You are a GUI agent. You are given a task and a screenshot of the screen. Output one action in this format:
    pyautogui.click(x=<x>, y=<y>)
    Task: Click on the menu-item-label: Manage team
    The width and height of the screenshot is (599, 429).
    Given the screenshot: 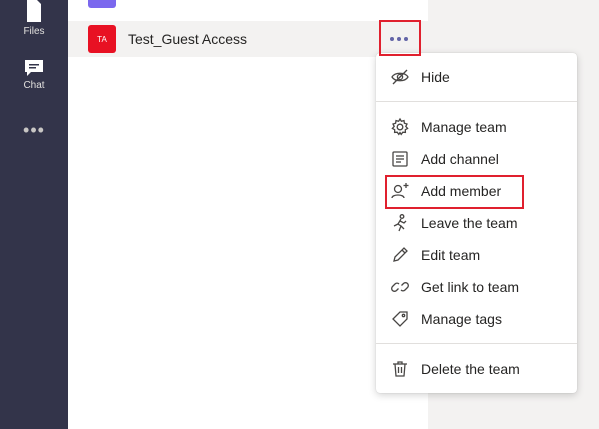 What is the action you would take?
    pyautogui.click(x=464, y=127)
    